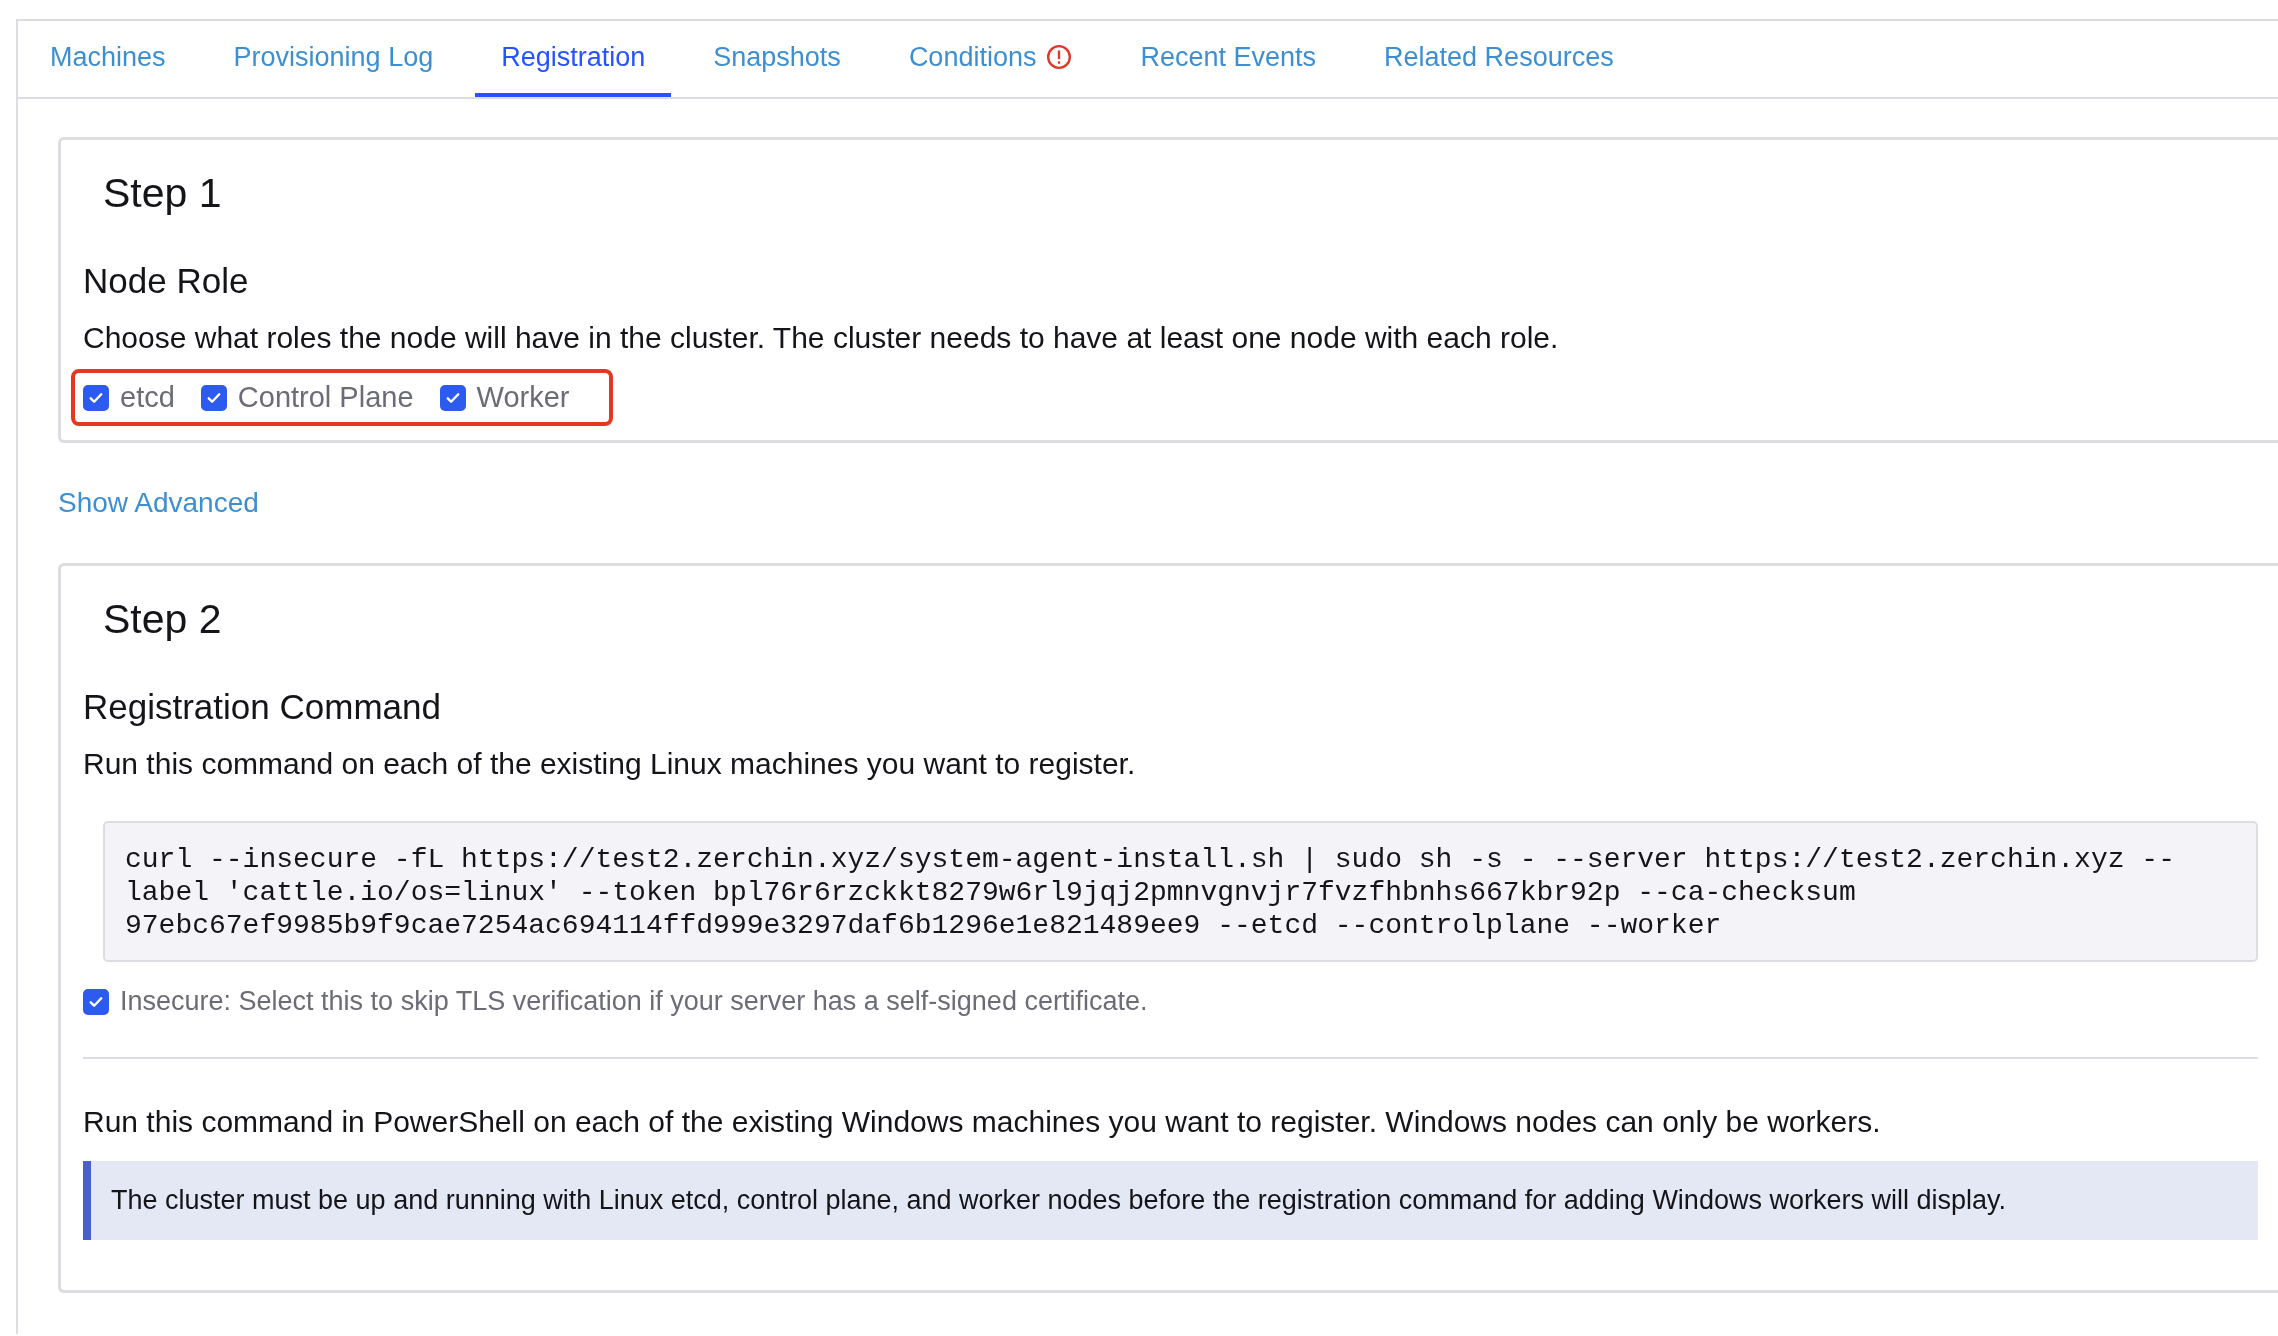  I want to click on banner-text: The cluster must be up and running with Linux etcd, control plane, and worker nodes before the registration command for adding Windows workers will display., so click(1058, 1200).